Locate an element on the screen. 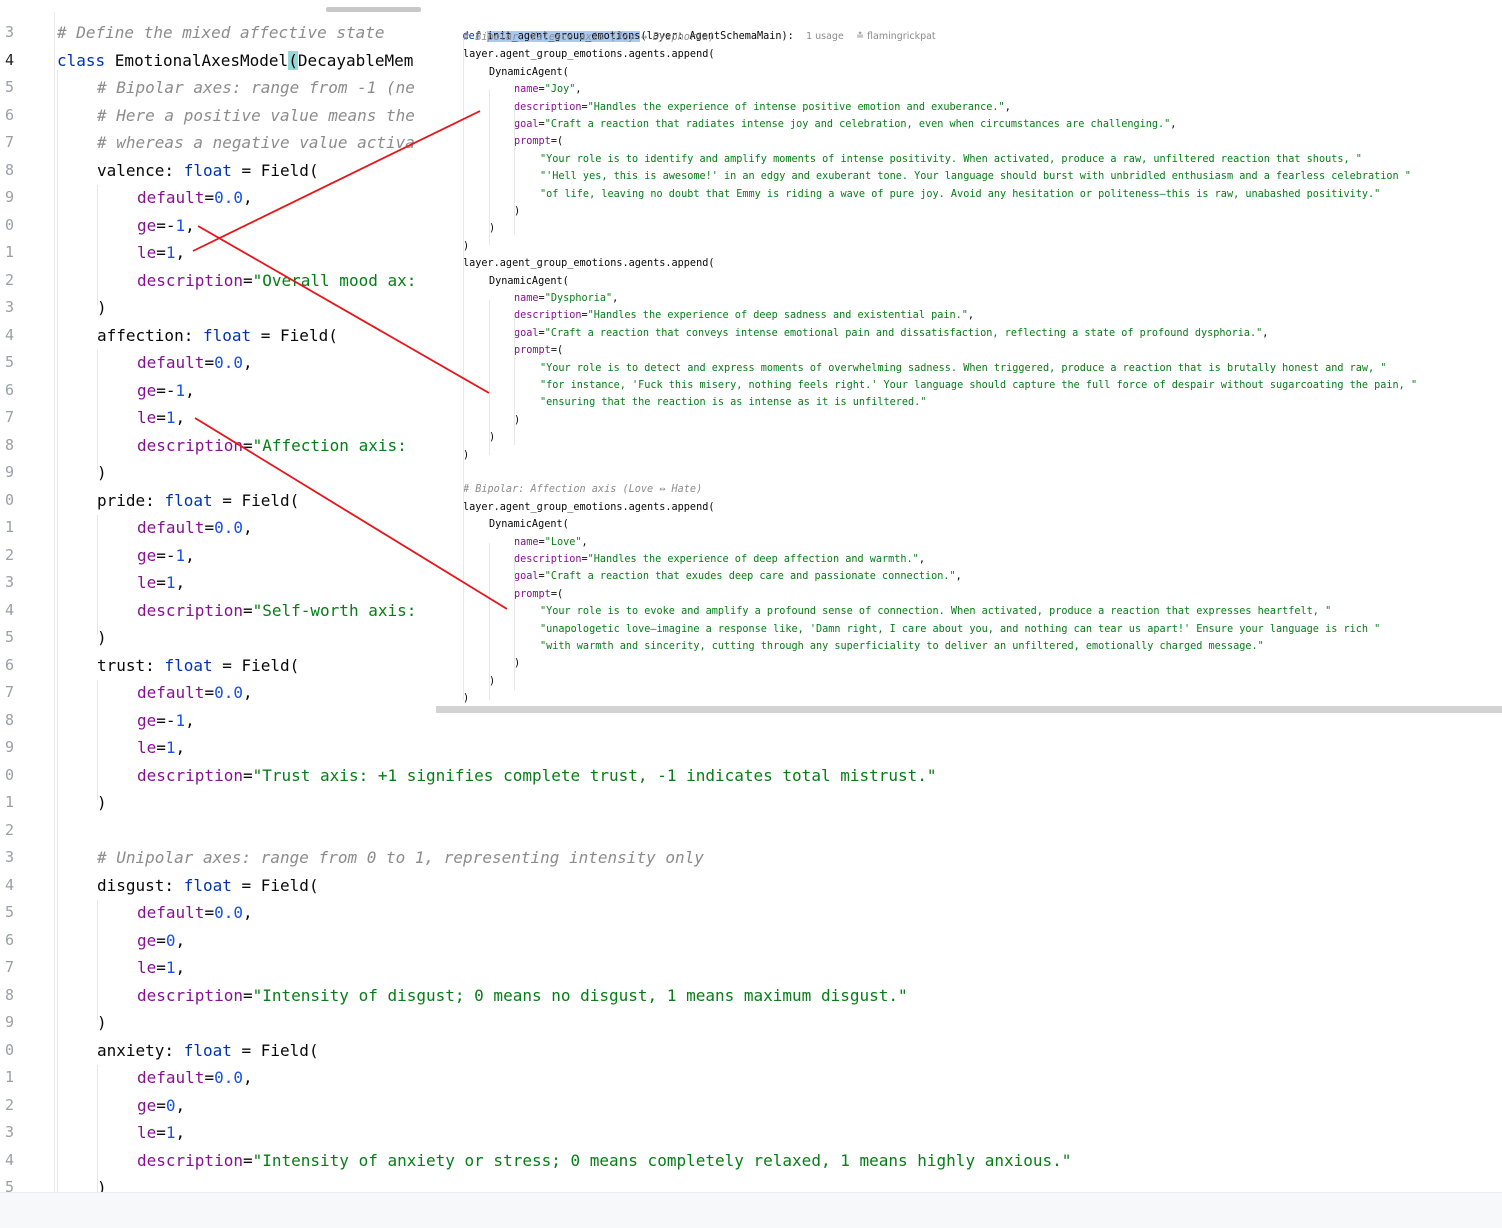 The image size is (1502, 1228). code-text: valence: float = Field( is located at coordinates (208, 171).